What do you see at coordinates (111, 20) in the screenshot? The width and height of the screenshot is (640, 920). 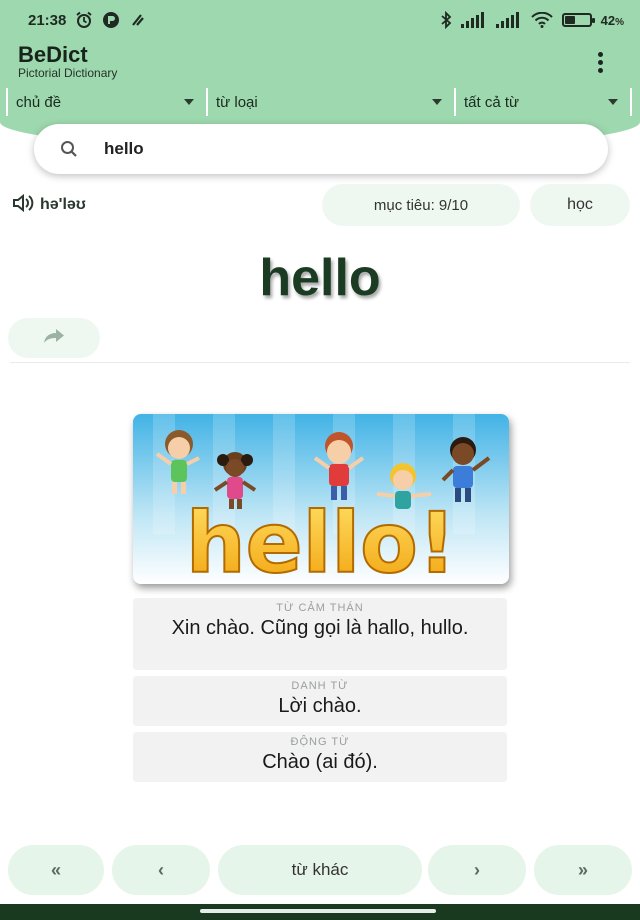 I see `app-notification-icon` at bounding box center [111, 20].